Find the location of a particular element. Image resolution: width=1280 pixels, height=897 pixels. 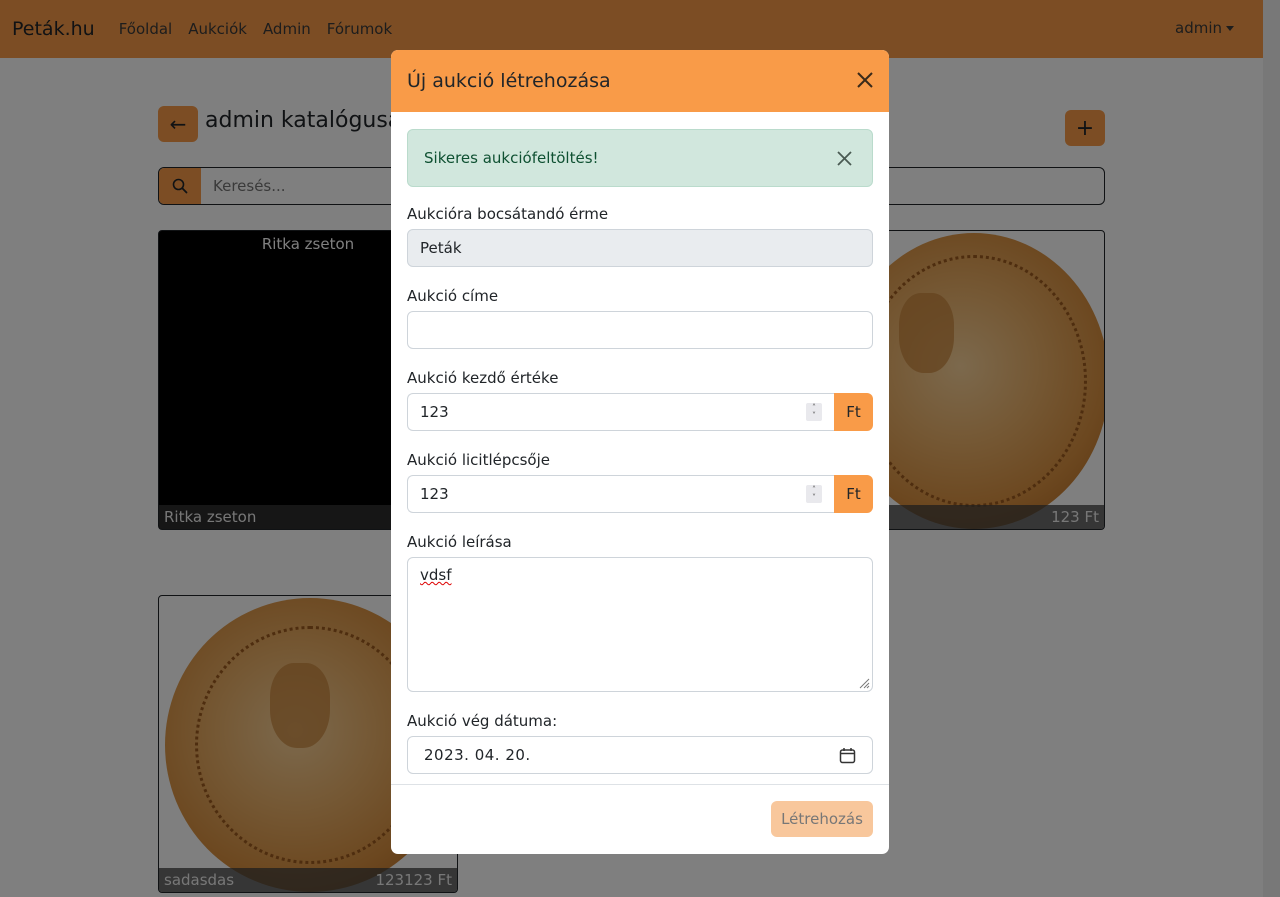

start-price-group: 123 ˄ ˅ Ft is located at coordinates (640, 412).